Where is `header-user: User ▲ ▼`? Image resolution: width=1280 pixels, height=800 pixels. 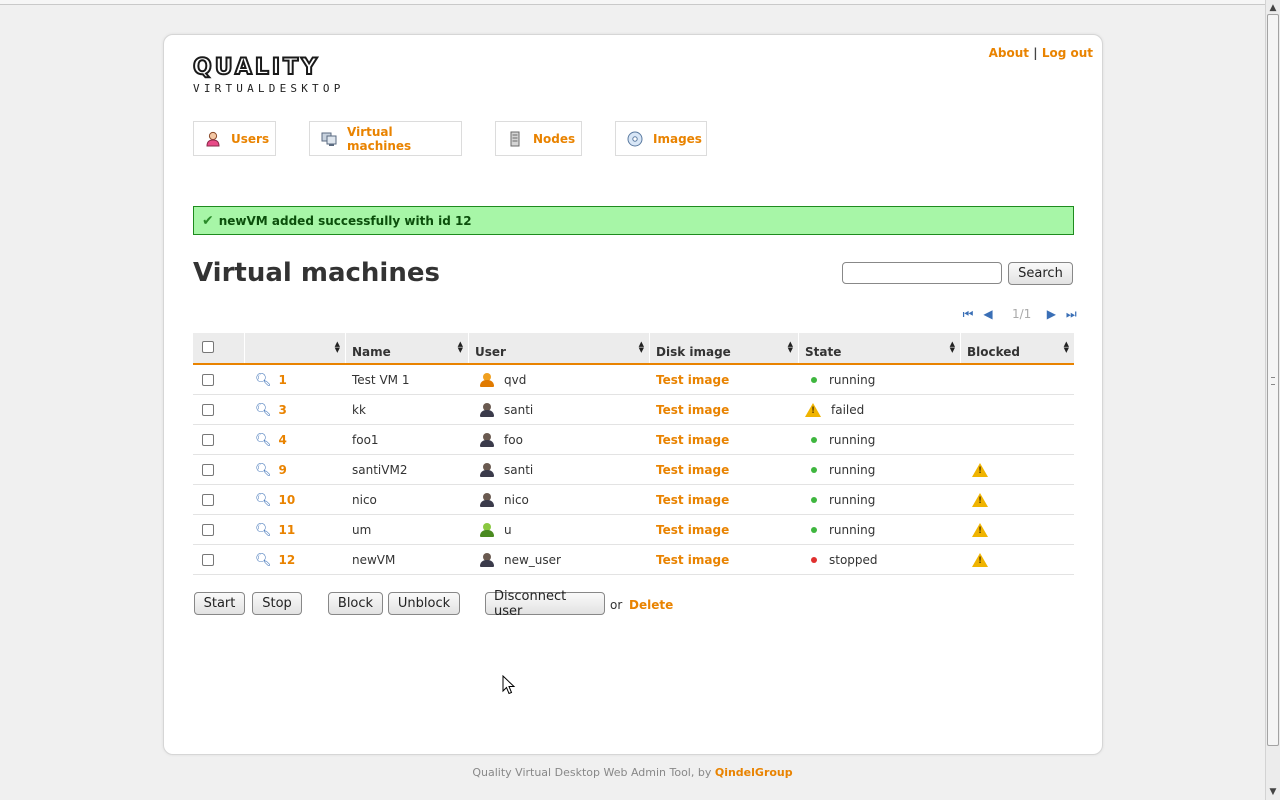 header-user: User ▲ ▼ is located at coordinates (559, 348).